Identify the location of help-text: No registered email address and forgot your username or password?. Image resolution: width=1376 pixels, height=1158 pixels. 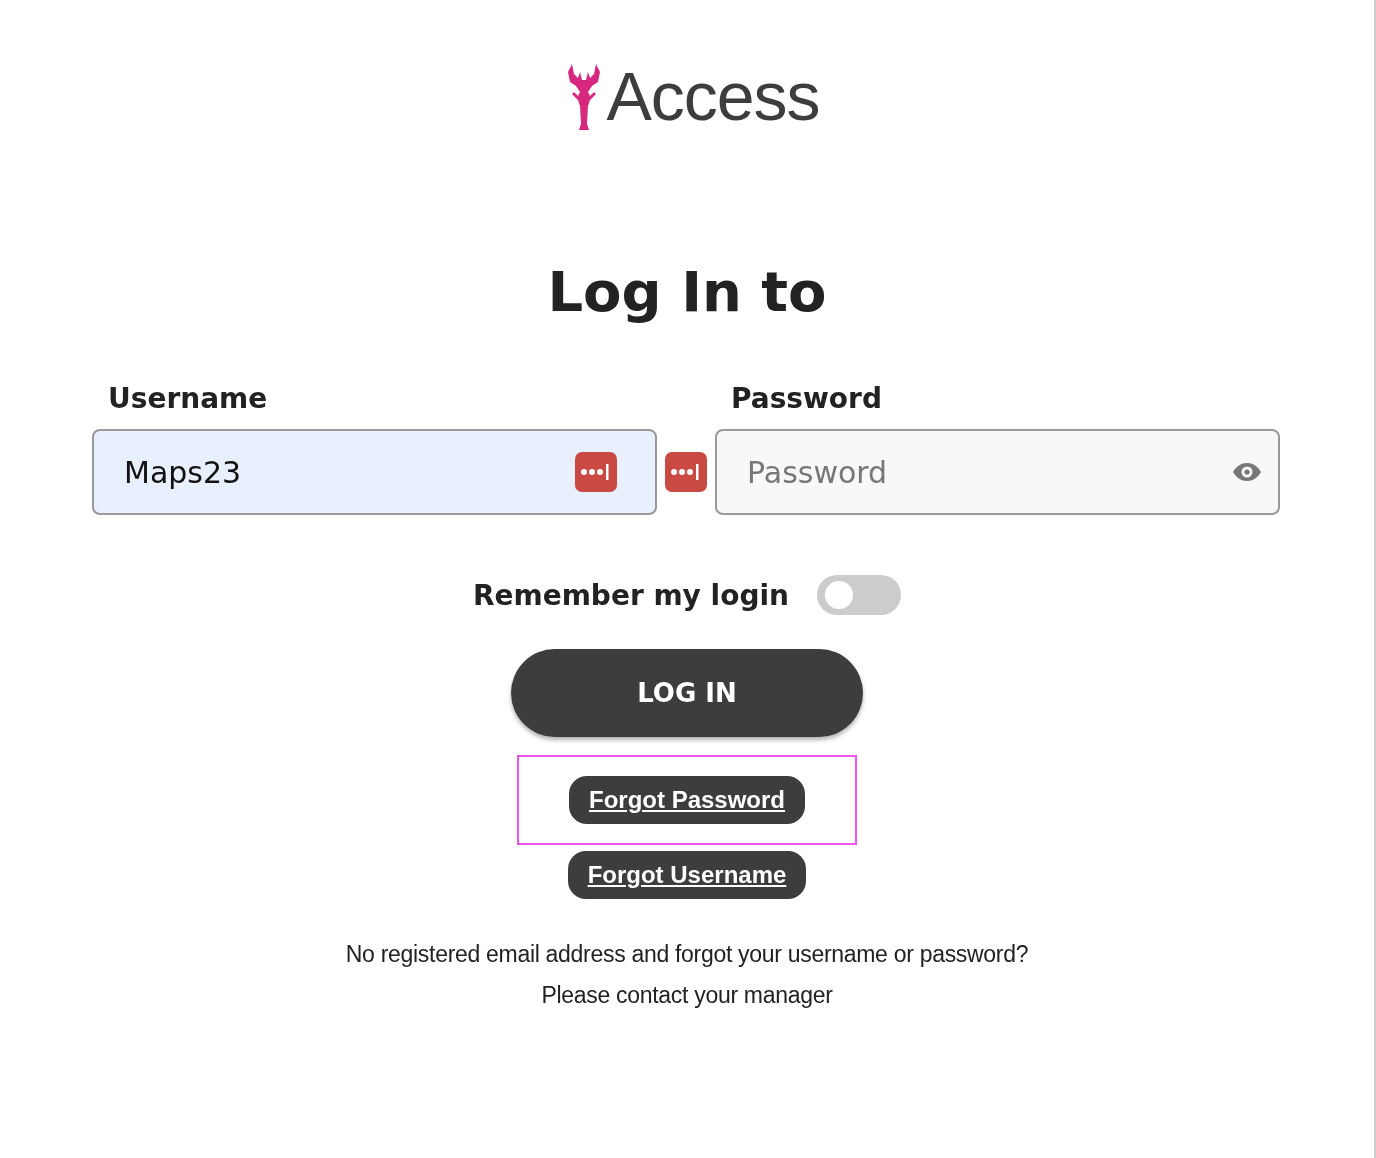
(687, 954).